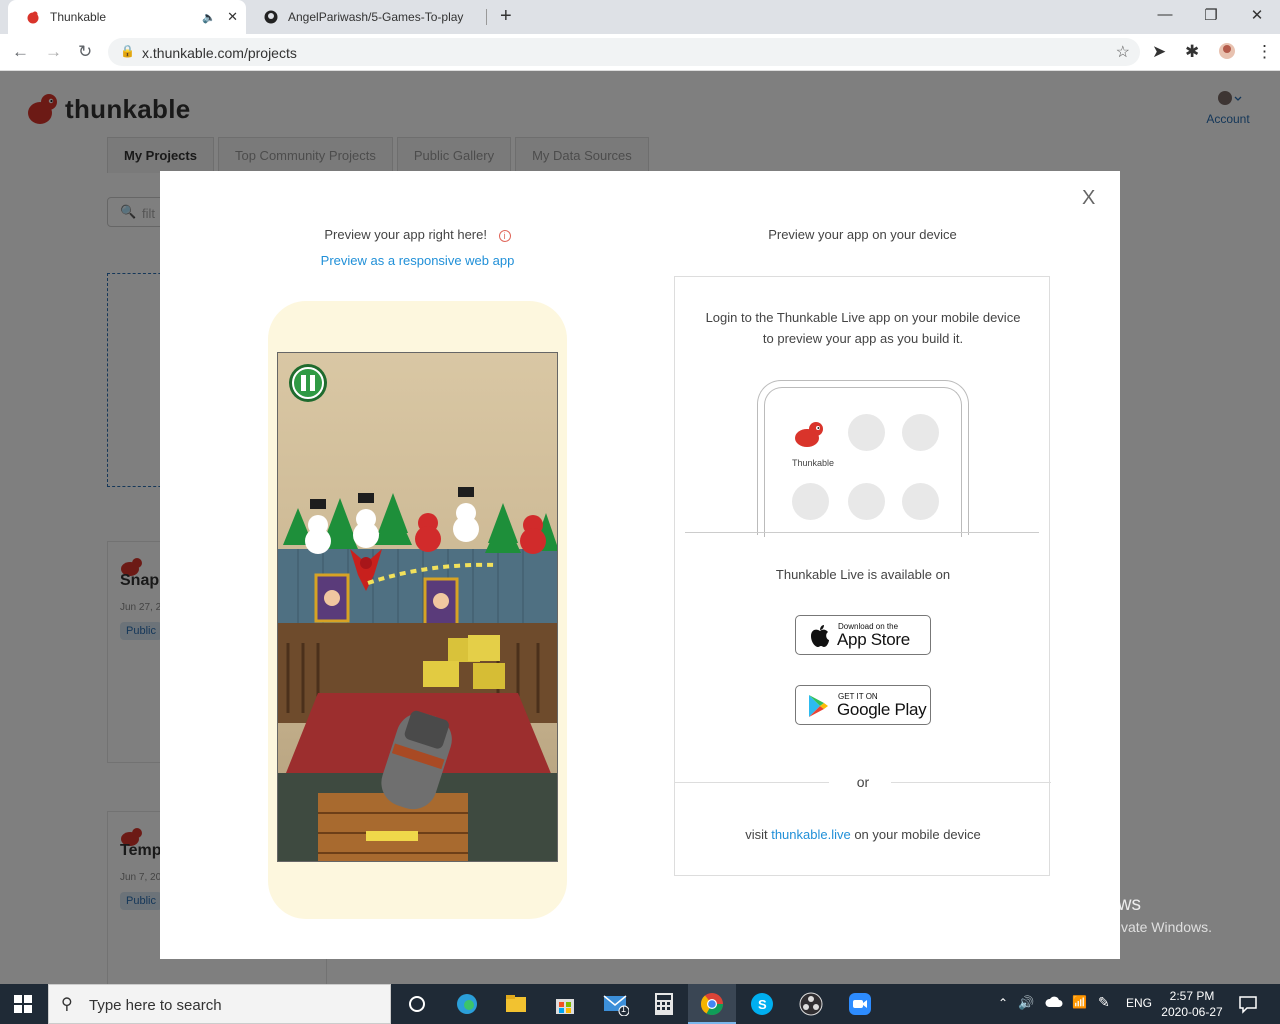  I want to click on language-indicator: ENG, so click(1139, 1003).